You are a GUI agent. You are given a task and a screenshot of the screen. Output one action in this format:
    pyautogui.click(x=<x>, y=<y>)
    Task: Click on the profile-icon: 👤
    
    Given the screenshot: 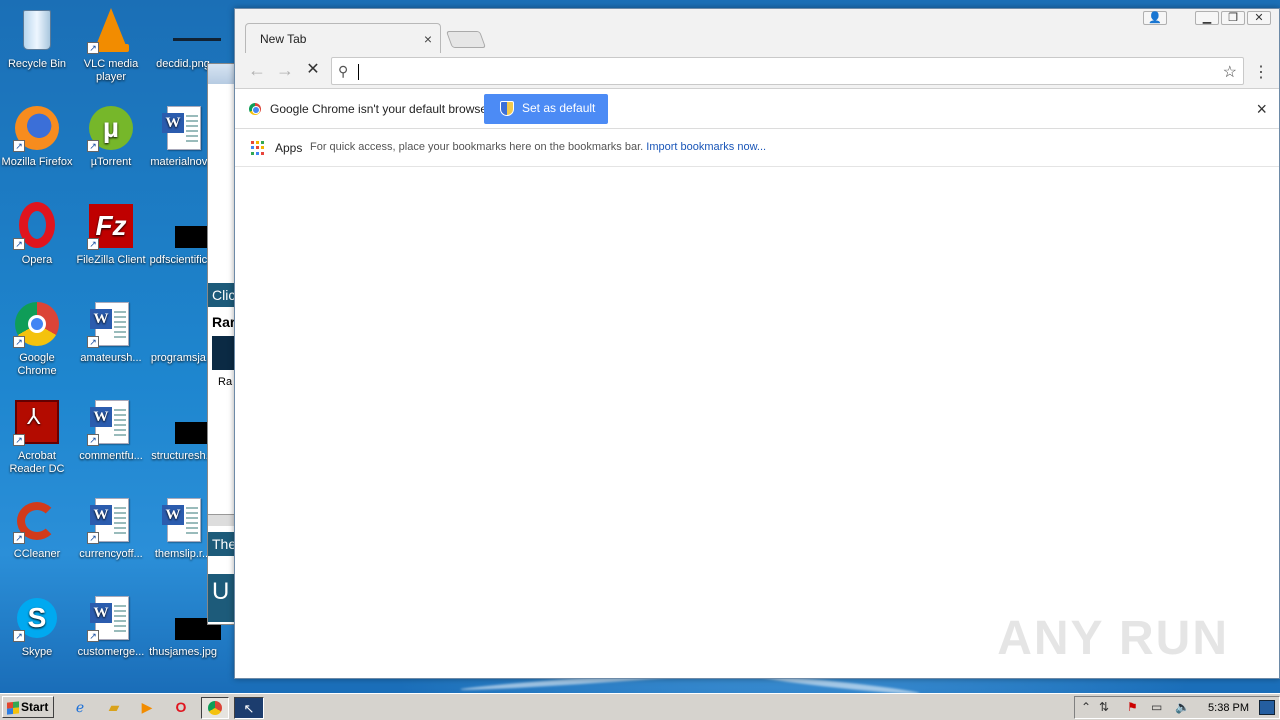 What is the action you would take?
    pyautogui.click(x=1155, y=18)
    